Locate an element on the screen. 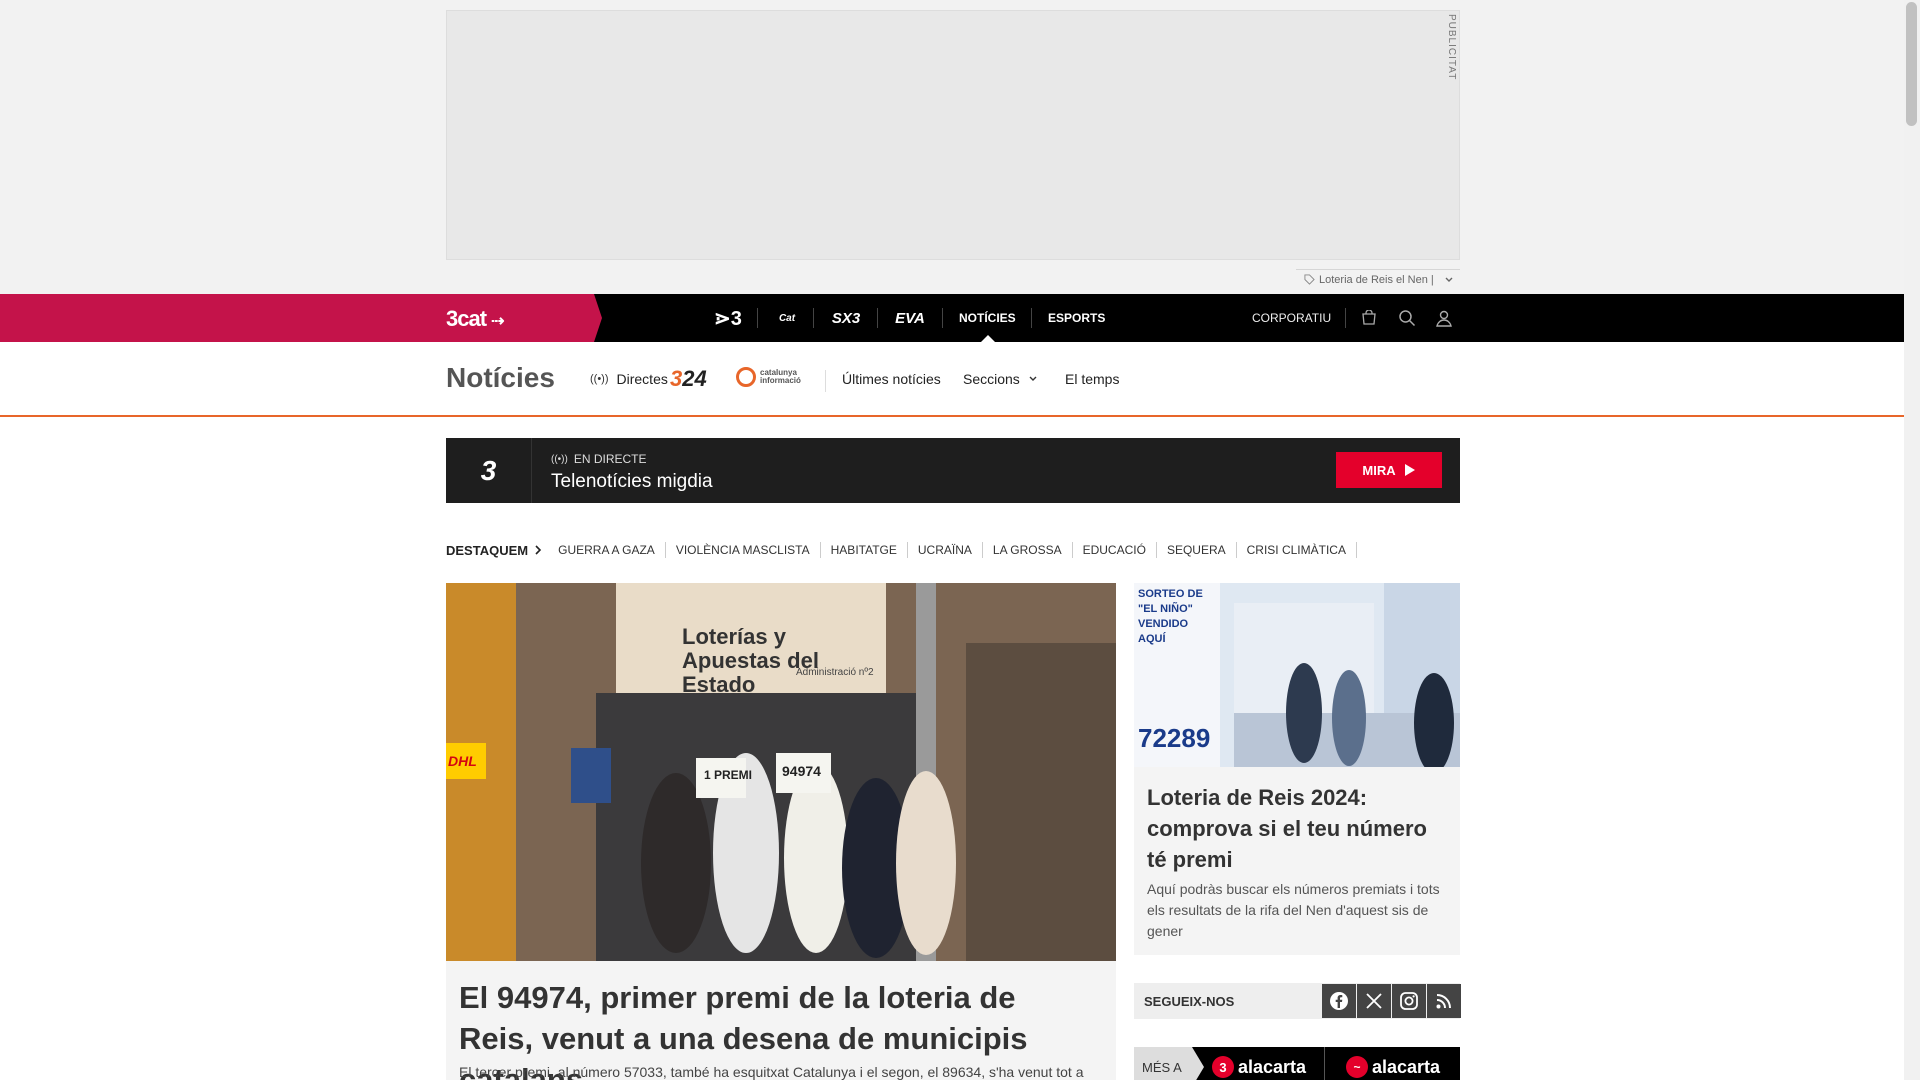 Image resolution: width=1920 pixels, height=1080 pixels. sx3-icon-text: SX3 is located at coordinates (846, 318).